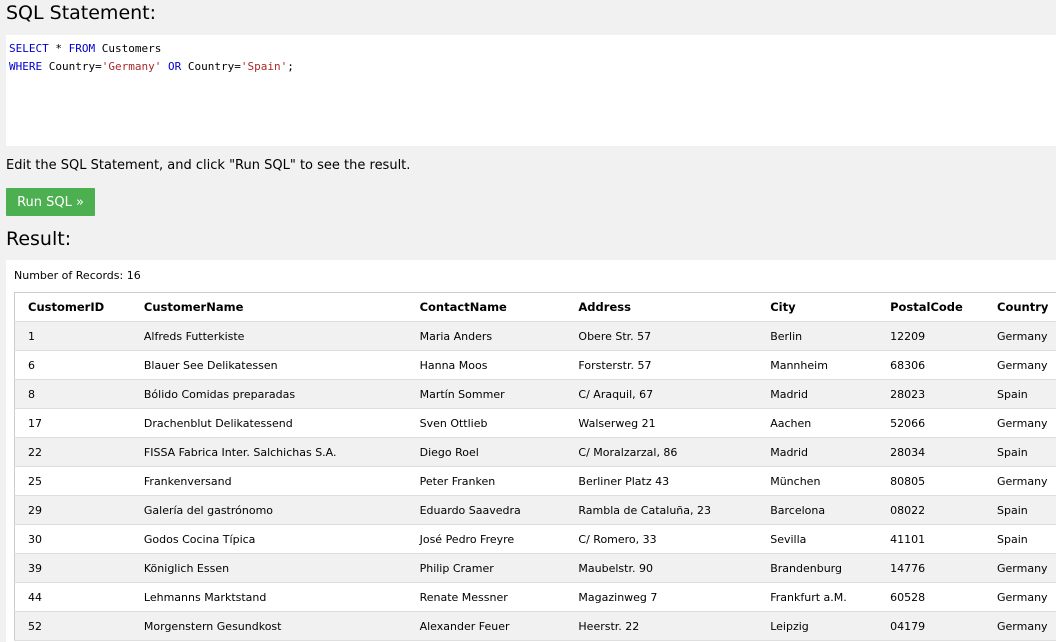  I want to click on sql-keyword: OR, so click(174, 66).